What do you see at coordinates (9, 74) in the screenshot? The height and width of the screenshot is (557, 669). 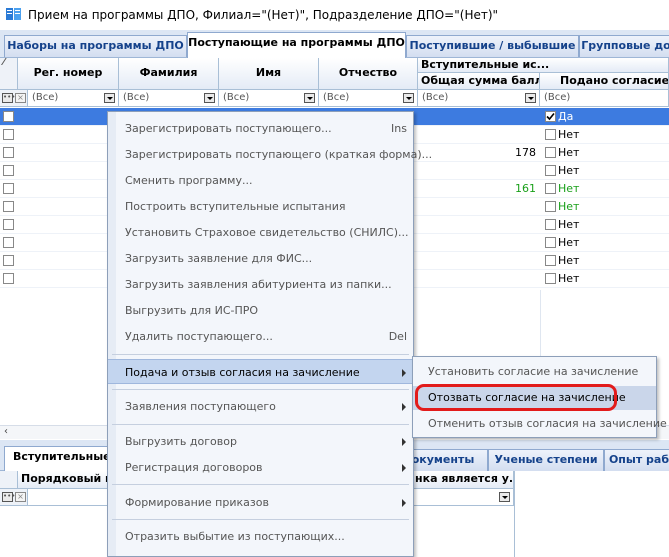 I see `grid-corner: ⁄` at bounding box center [9, 74].